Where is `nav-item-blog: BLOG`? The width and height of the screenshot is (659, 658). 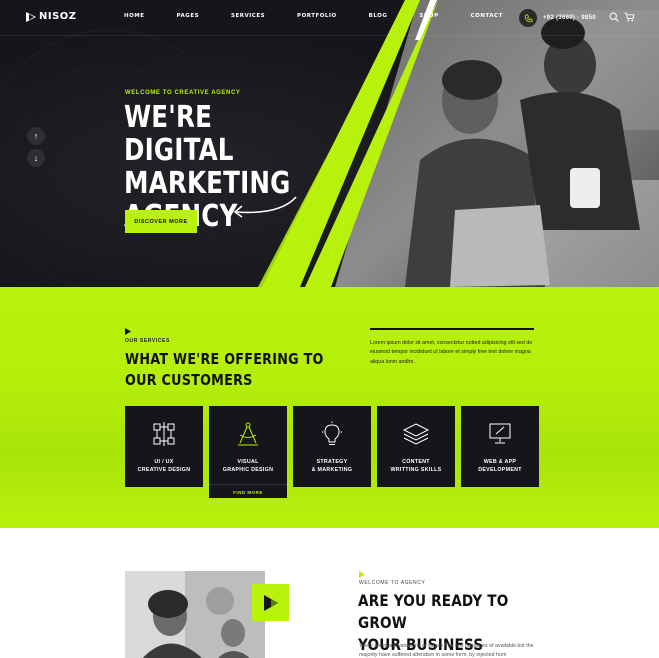
nav-item-blog: BLOG is located at coordinates (378, 16).